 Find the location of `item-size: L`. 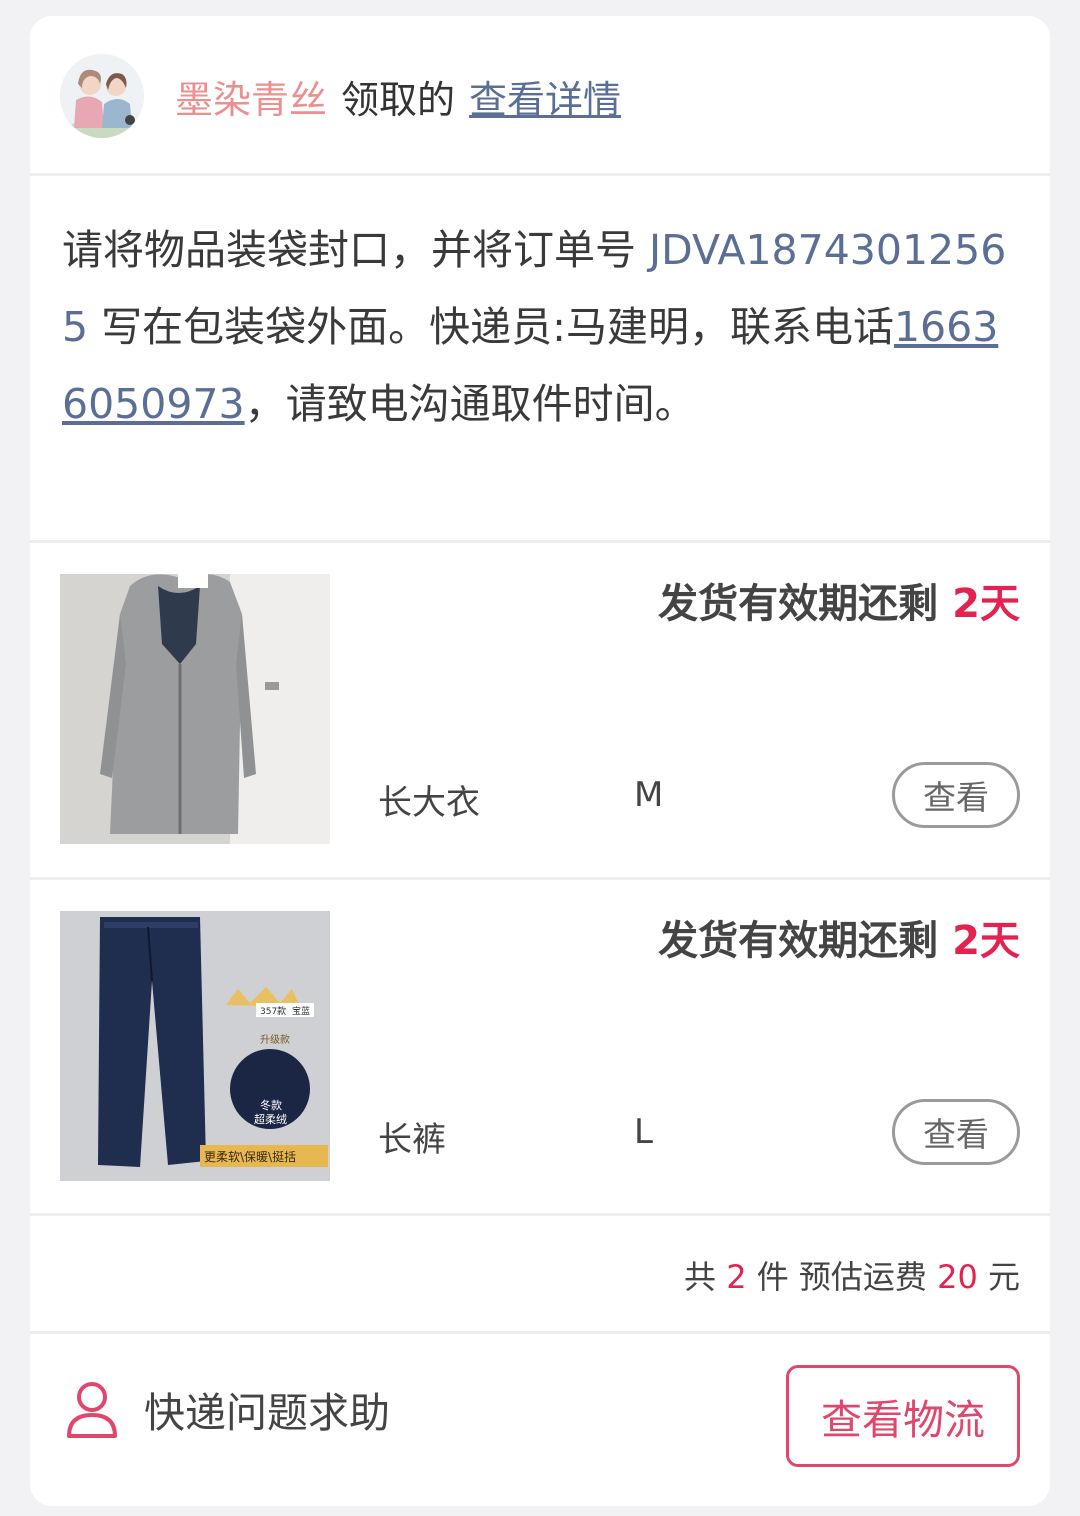

item-size: L is located at coordinates (643, 1132).